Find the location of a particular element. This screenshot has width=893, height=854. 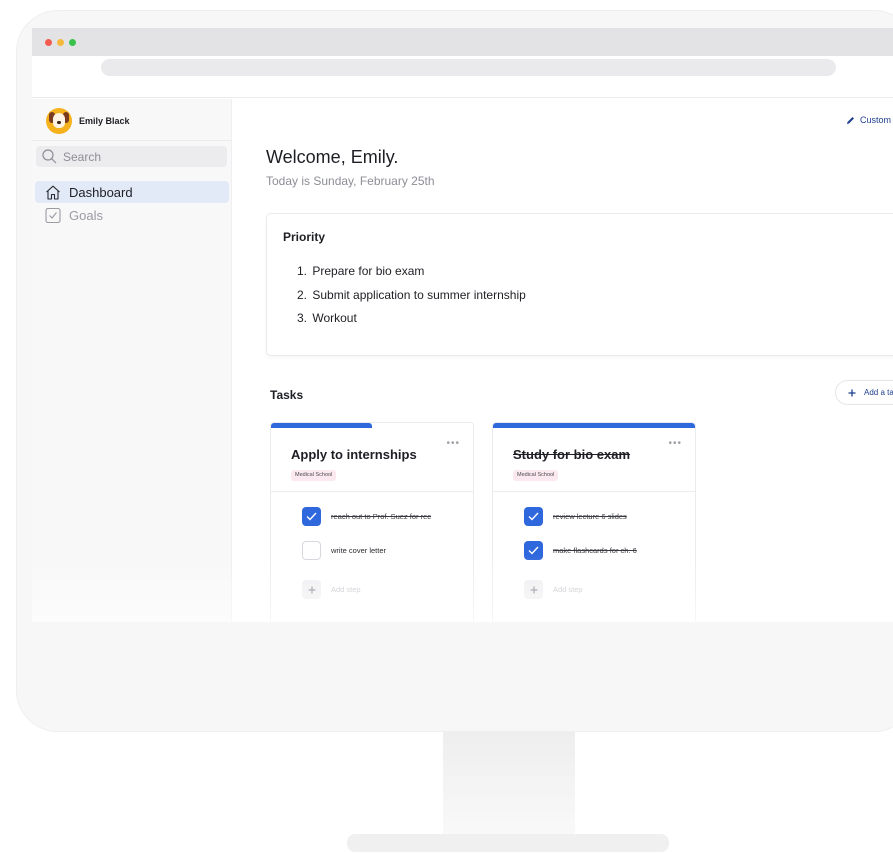

sidebar-item-label: Dashboard is located at coordinates (101, 192).